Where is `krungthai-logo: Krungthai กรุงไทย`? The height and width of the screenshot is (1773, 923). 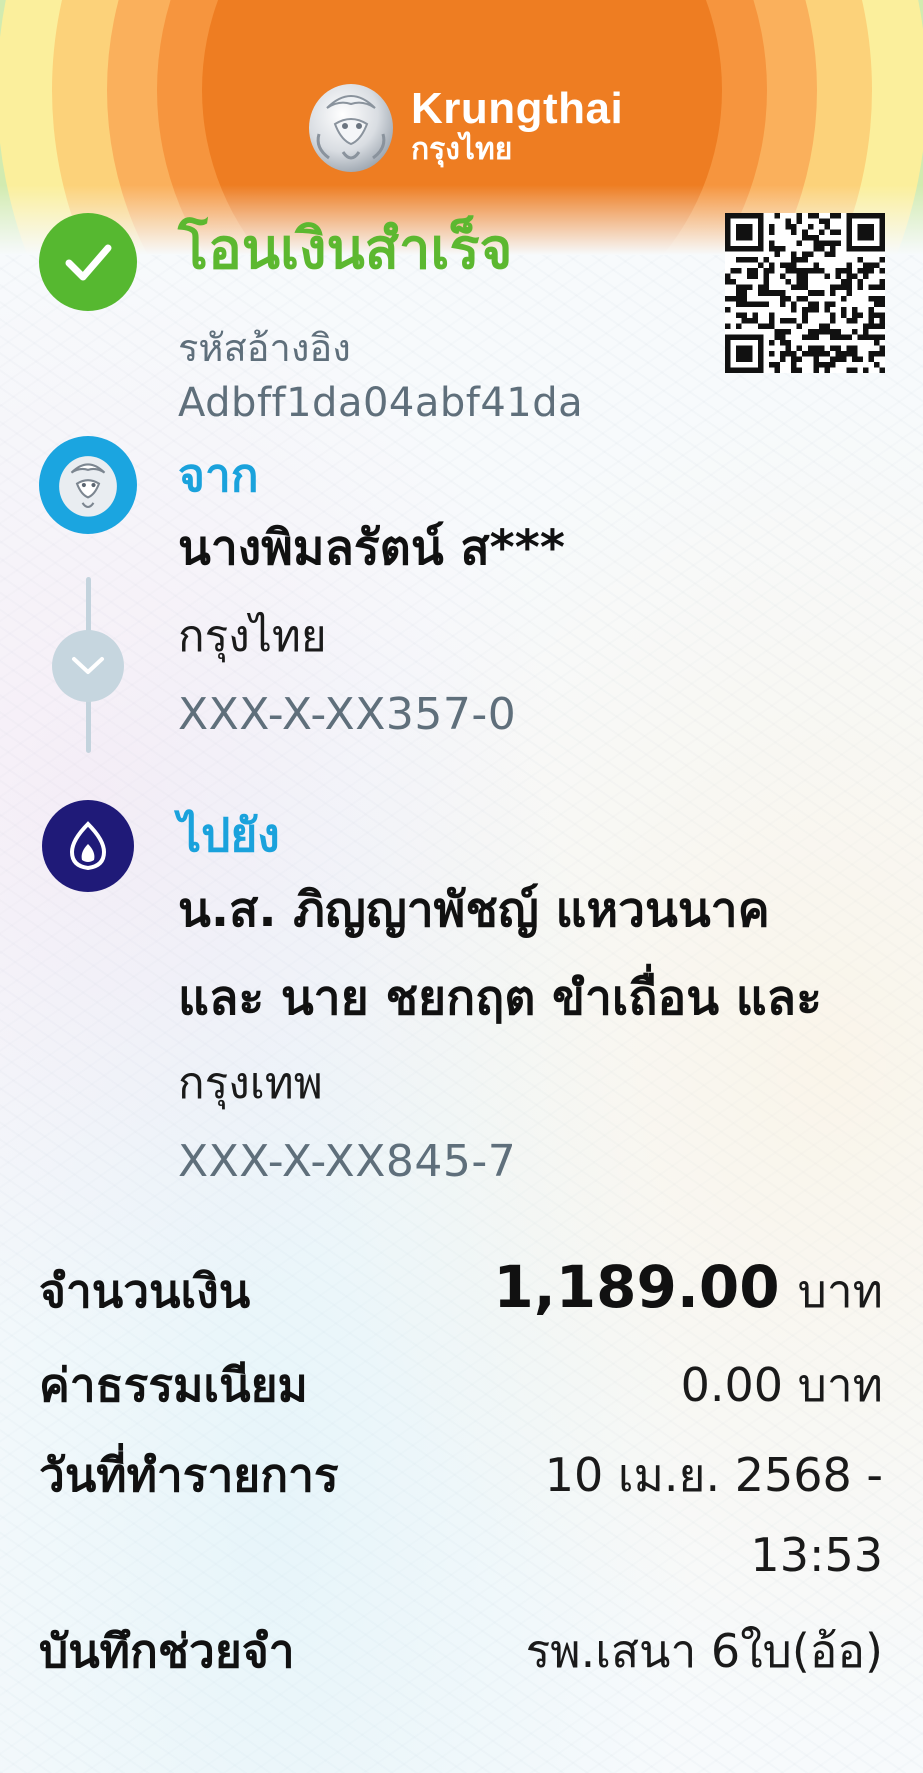 krungthai-logo: Krungthai กรุงไทย is located at coordinates (464, 126).